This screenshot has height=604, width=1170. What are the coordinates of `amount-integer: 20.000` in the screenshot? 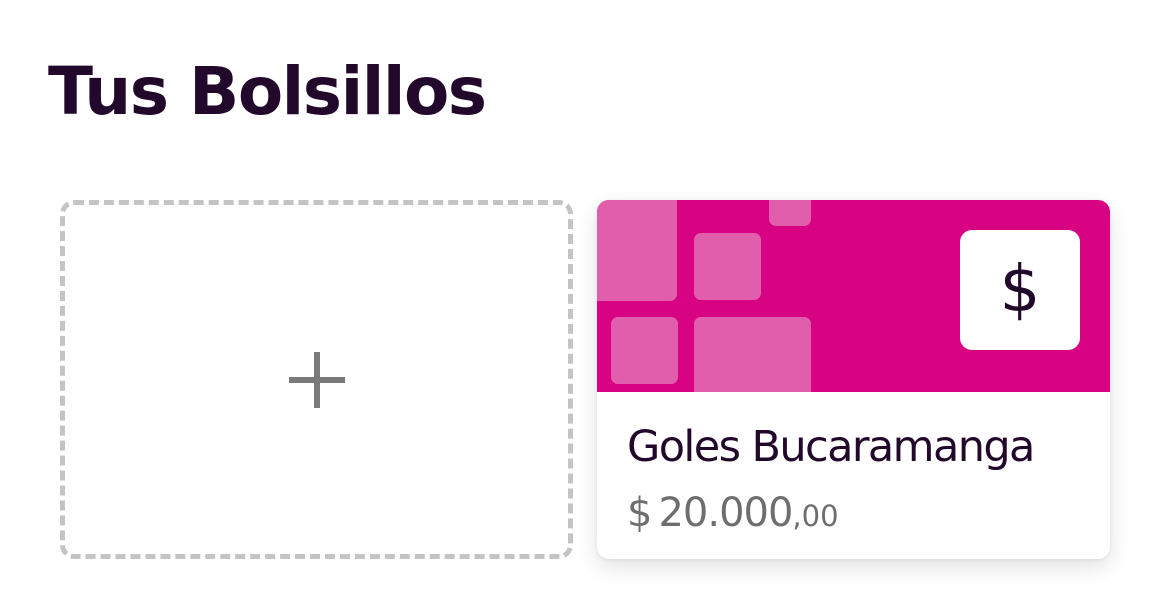 It's located at (725, 513).